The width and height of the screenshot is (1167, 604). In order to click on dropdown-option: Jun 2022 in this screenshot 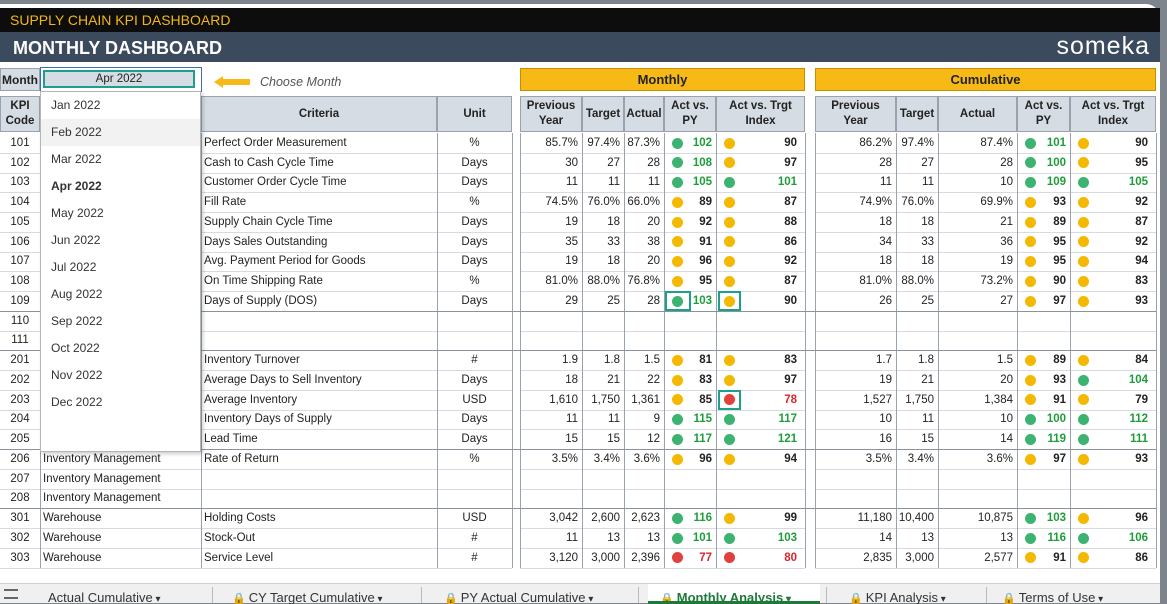, I will do `click(120, 240)`.